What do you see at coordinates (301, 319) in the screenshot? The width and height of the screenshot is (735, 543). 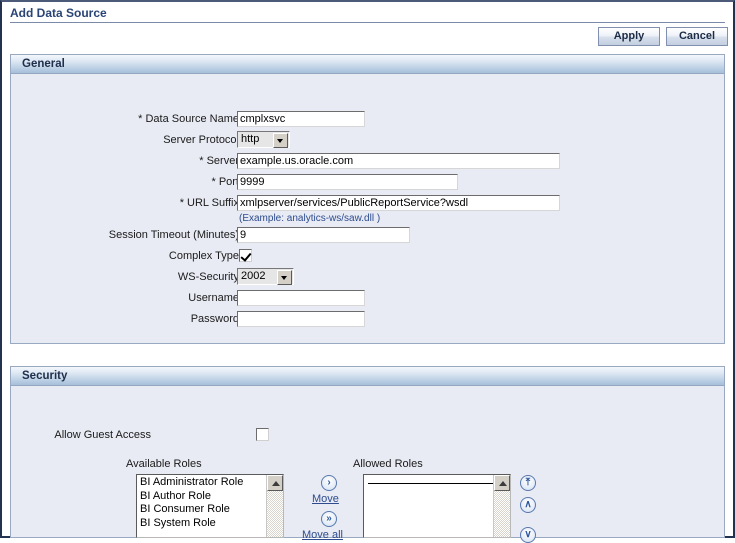 I see `password-input` at bounding box center [301, 319].